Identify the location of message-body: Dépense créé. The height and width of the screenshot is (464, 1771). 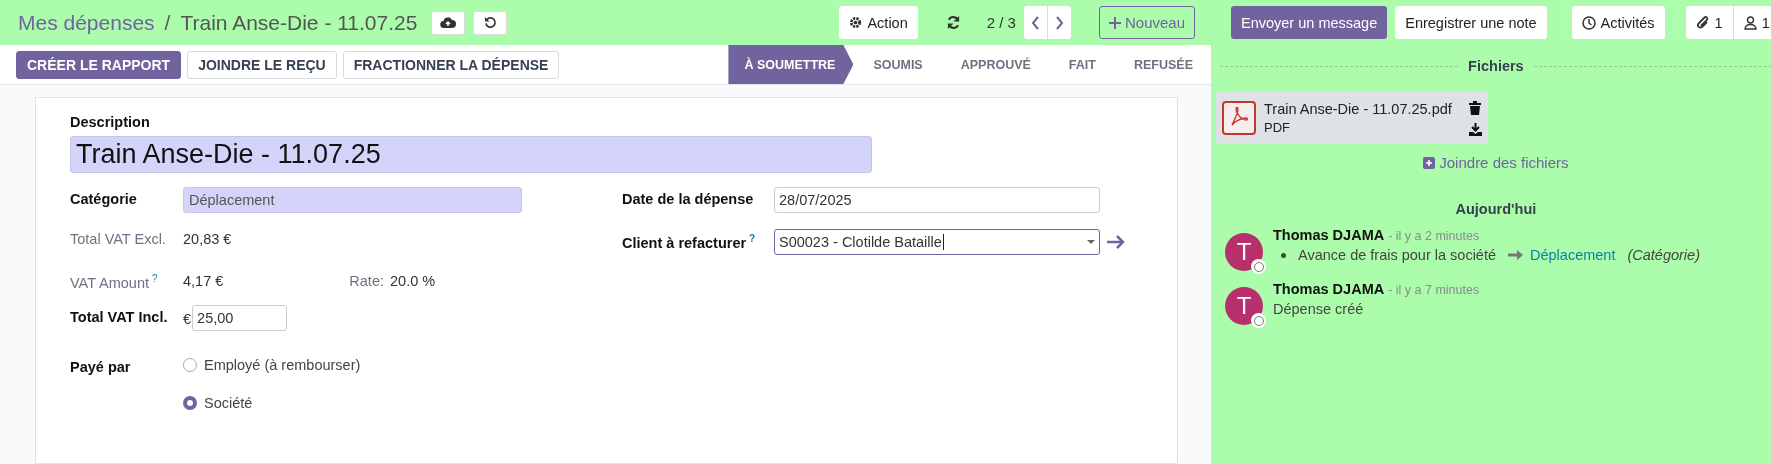
(1319, 309).